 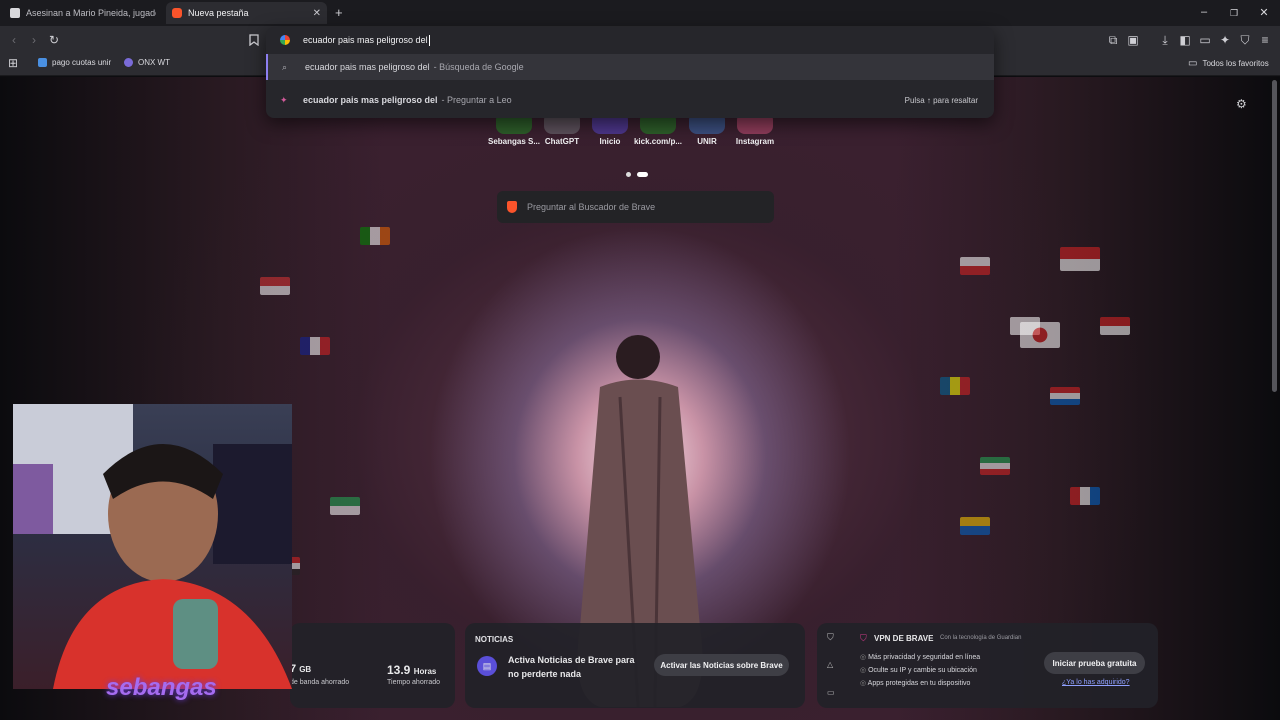 I want to click on reload-icon: ↻, so click(x=54, y=40).